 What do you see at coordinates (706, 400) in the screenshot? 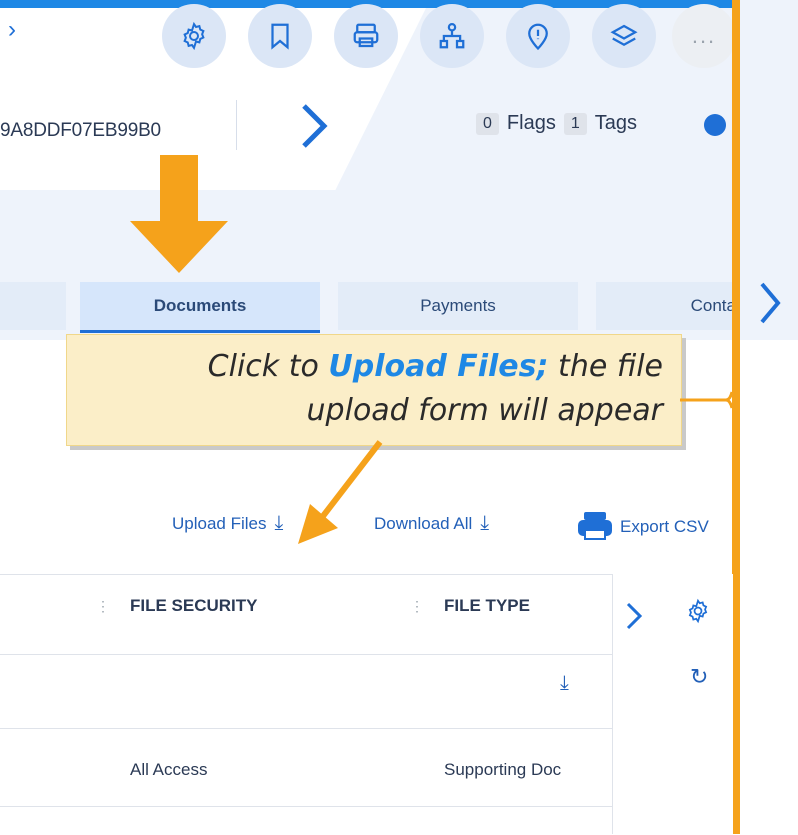
I see `callout-connector` at bounding box center [706, 400].